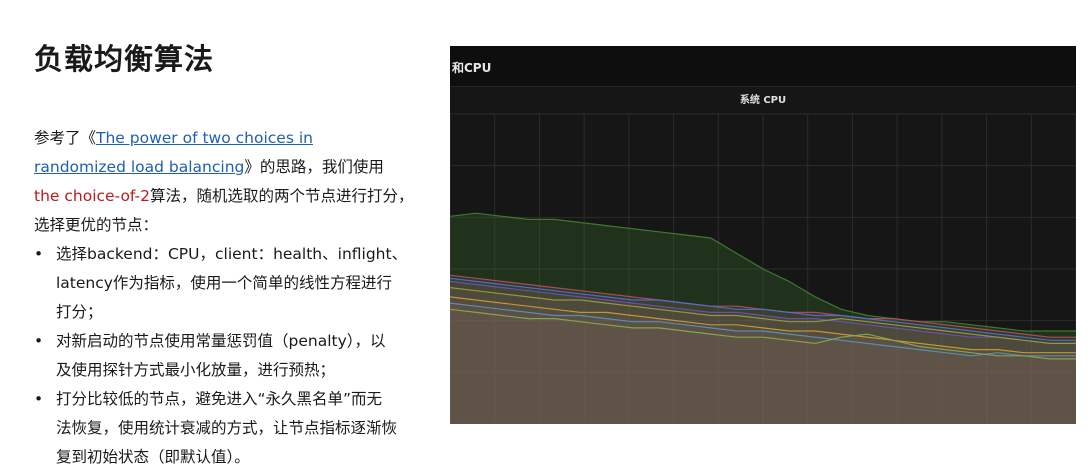  I want to click on bullet-line: latency作为指标，使用一个简单的线性方程进行, so click(224, 283).